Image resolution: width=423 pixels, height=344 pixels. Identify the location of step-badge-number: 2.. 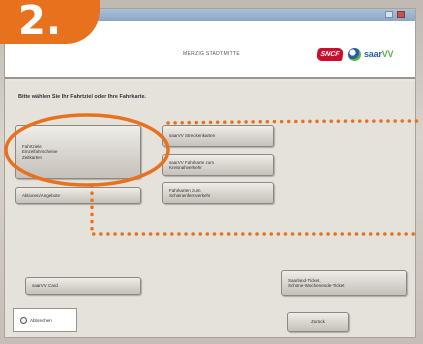
(40, 22).